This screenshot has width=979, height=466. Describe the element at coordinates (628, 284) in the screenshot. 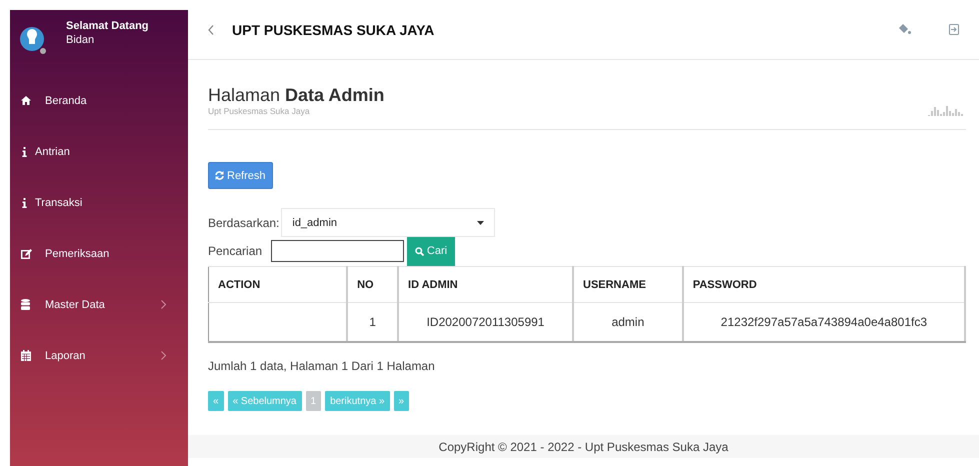

I see `column-header: USERNAME` at that location.